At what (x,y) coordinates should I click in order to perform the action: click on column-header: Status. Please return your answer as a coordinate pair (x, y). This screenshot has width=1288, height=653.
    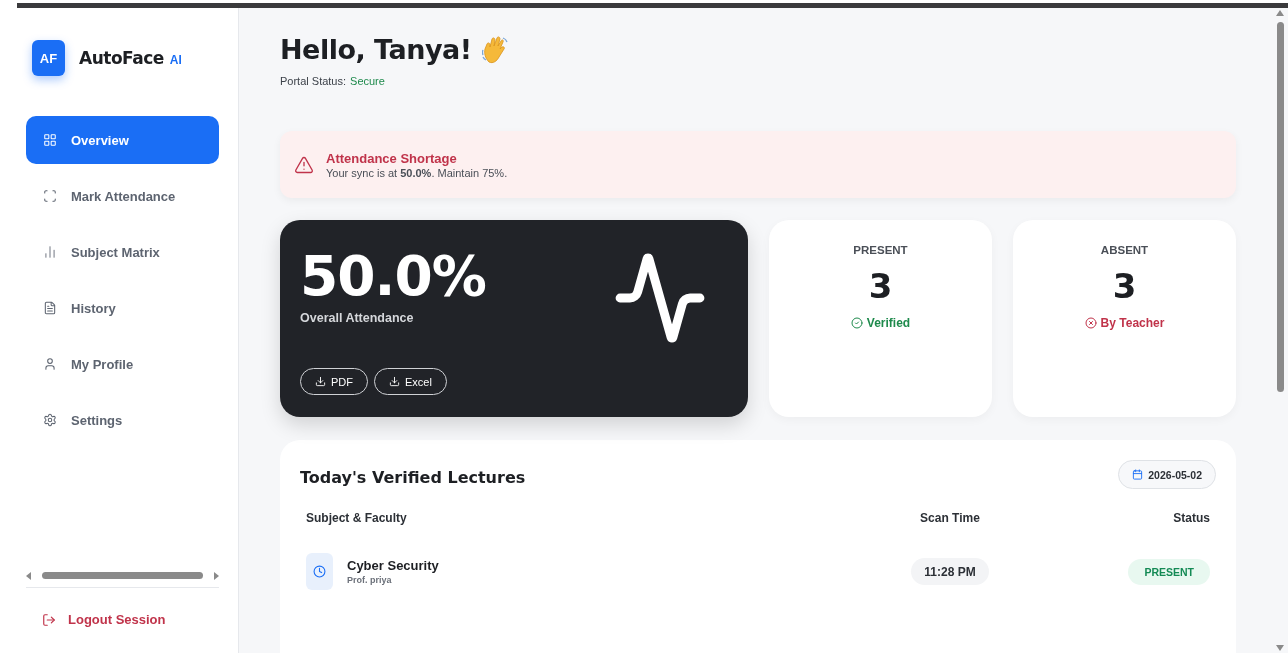
    Looking at the image, I should click on (1191, 519).